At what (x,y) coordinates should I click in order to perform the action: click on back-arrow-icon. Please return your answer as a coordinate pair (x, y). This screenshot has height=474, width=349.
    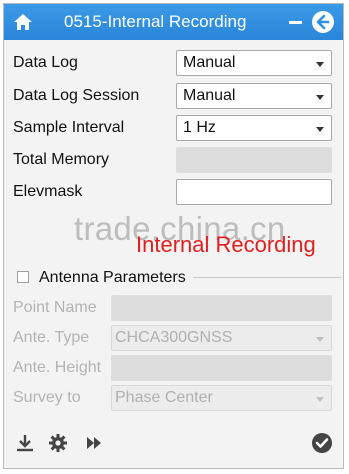
    Looking at the image, I should click on (323, 22).